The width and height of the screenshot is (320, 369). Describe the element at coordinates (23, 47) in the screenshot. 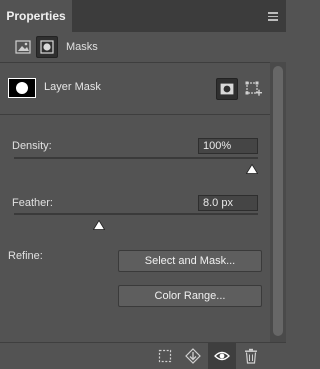

I see `pixel-properties-icon` at that location.